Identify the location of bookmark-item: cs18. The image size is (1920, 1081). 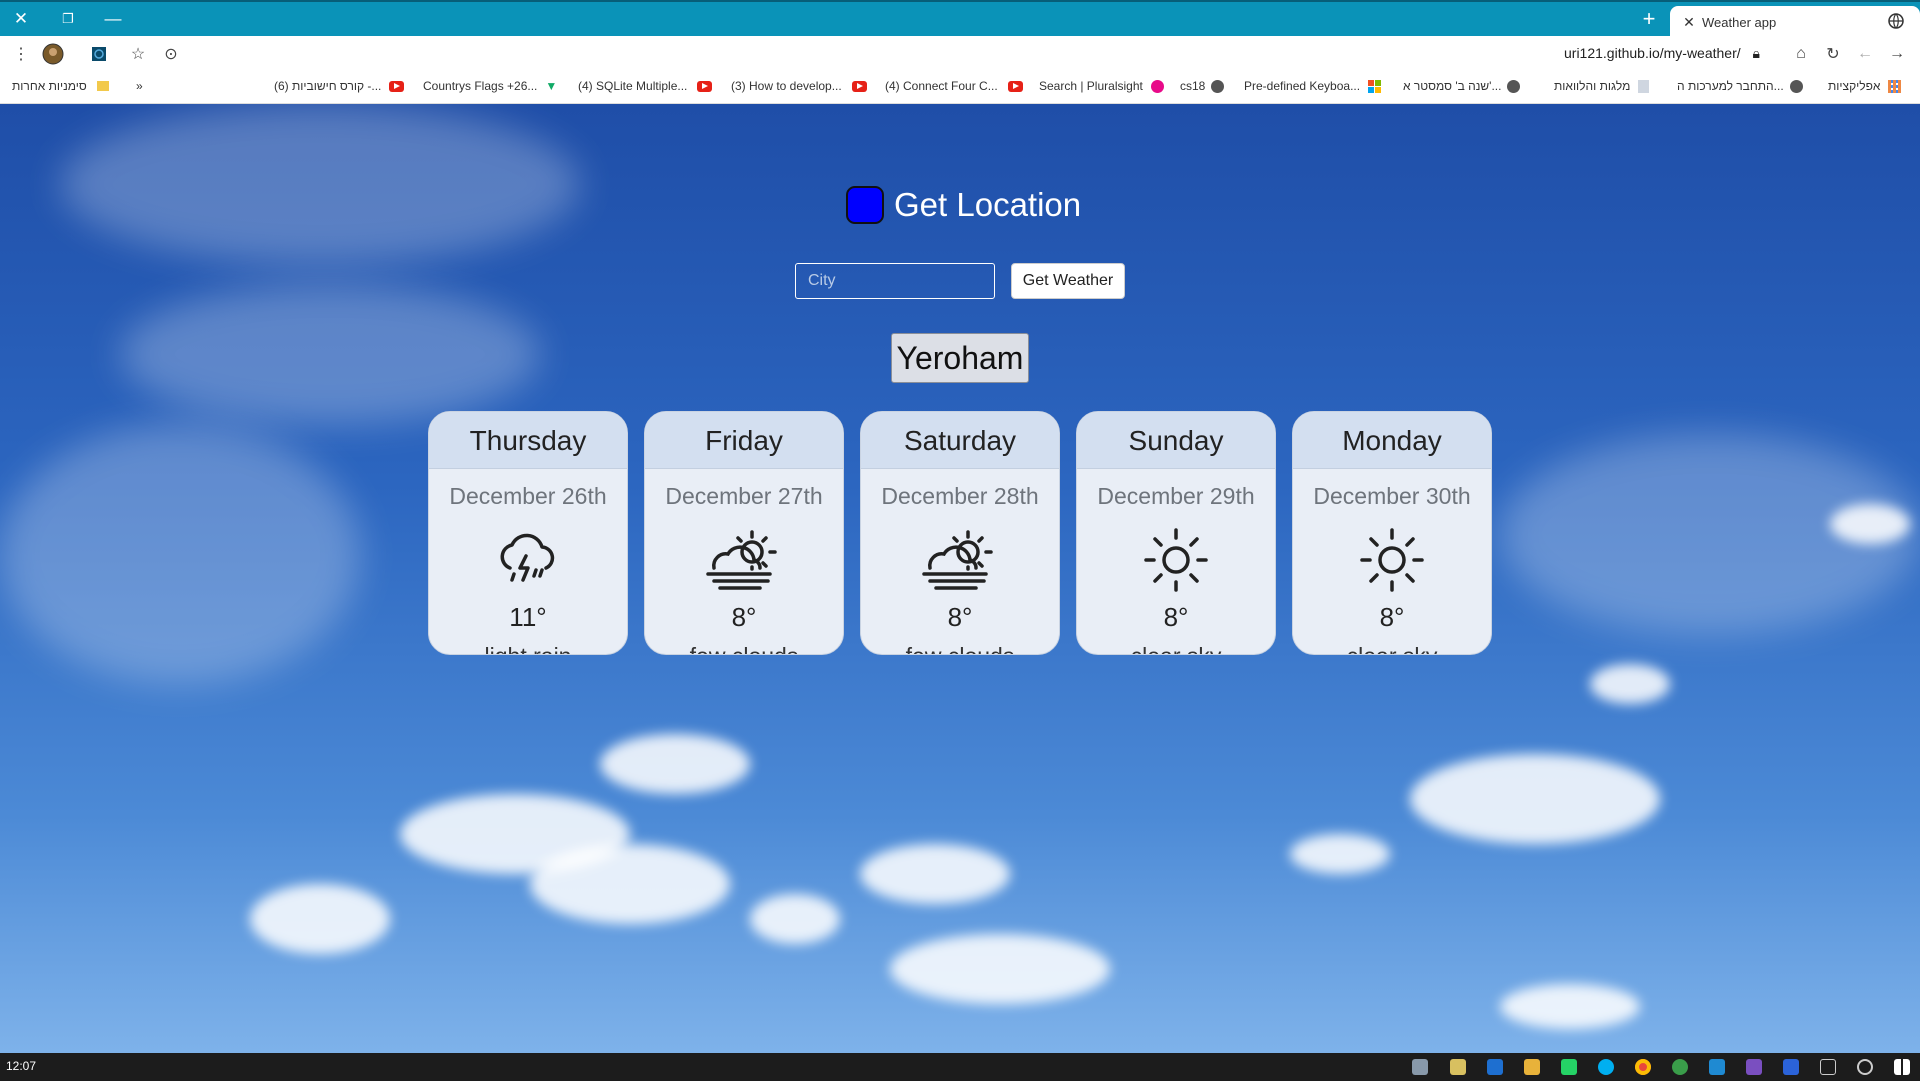
(1202, 86).